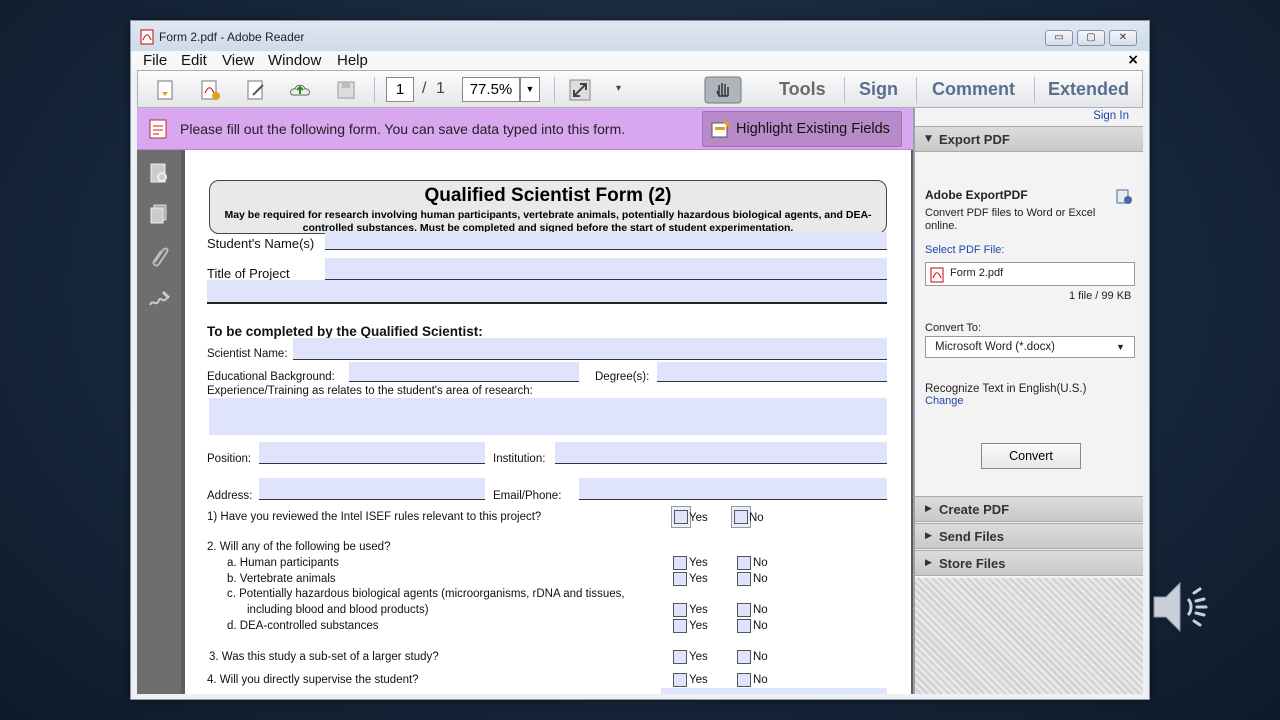 The height and width of the screenshot is (720, 1280). What do you see at coordinates (1124, 197) in the screenshot?
I see `export-info-icon` at bounding box center [1124, 197].